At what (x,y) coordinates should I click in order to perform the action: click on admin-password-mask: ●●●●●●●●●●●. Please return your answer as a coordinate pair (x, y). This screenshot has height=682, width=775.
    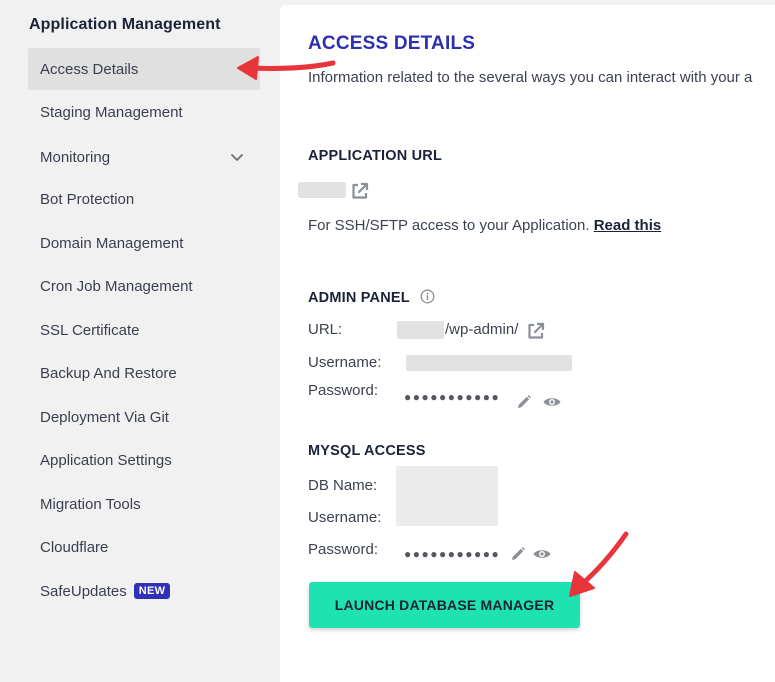
    Looking at the image, I should click on (452, 397).